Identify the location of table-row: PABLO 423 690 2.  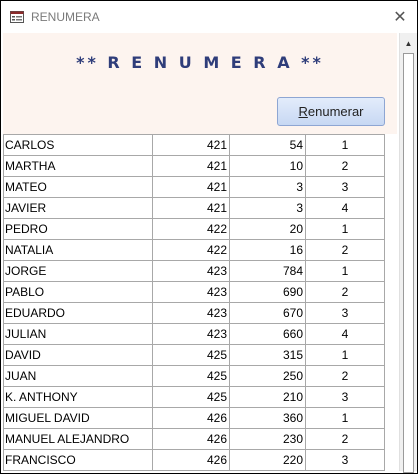
(194, 292).